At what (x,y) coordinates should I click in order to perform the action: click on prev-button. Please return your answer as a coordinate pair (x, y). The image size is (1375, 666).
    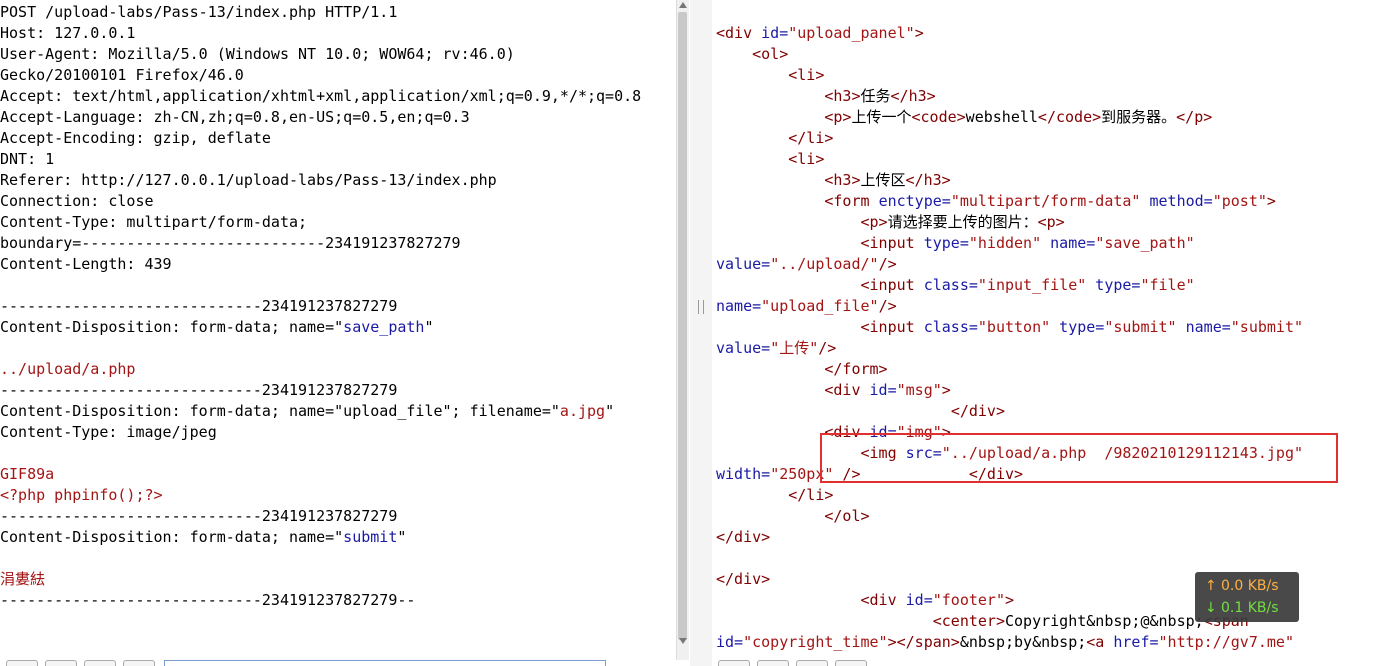
    Looking at the image, I should click on (61, 663).